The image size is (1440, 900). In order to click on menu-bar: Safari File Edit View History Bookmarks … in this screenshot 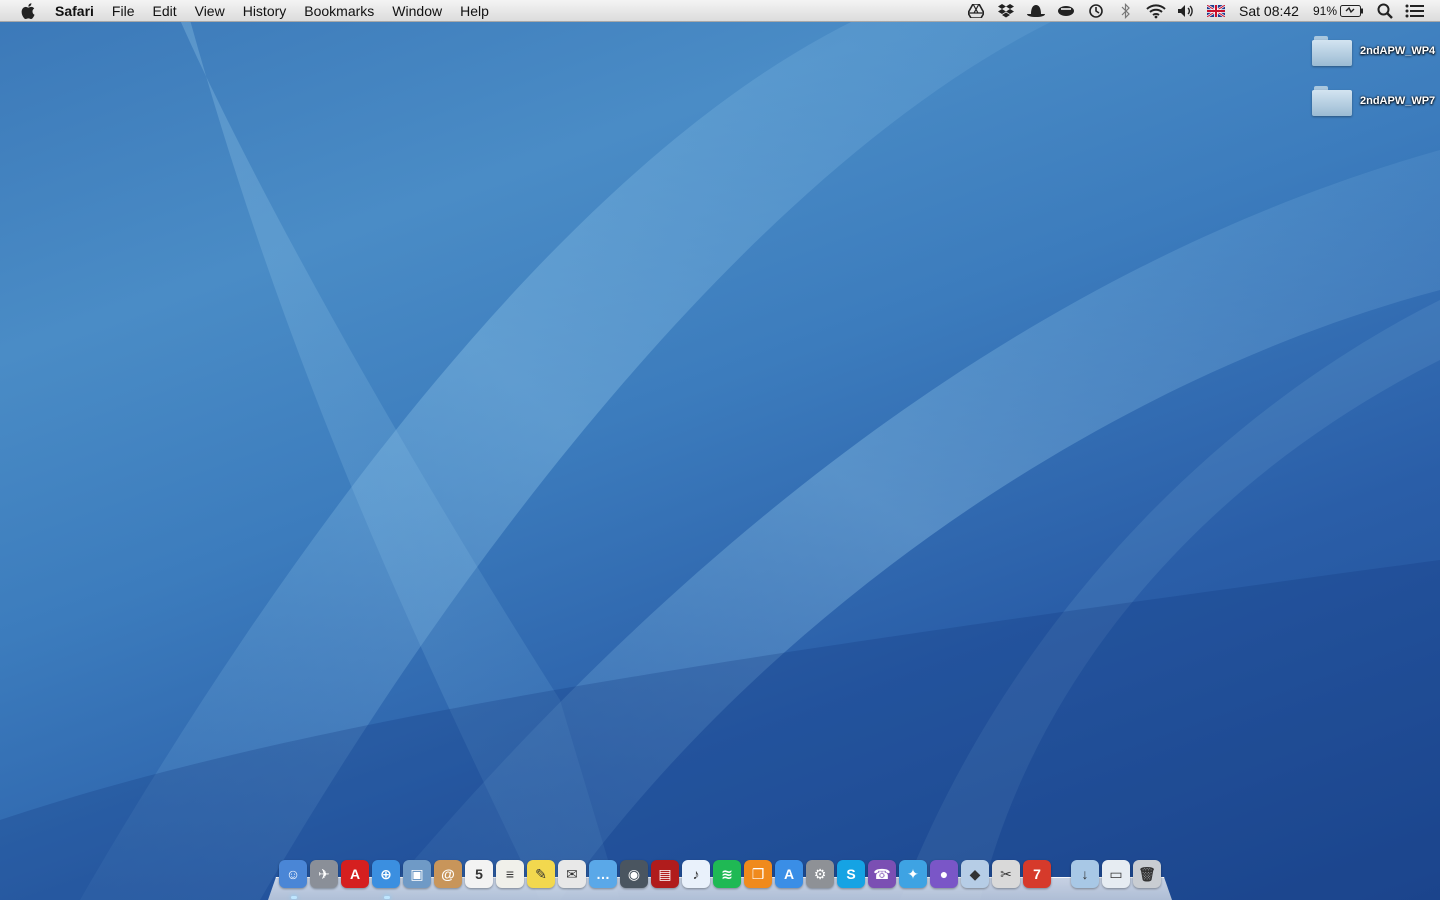, I will do `click(720, 11)`.